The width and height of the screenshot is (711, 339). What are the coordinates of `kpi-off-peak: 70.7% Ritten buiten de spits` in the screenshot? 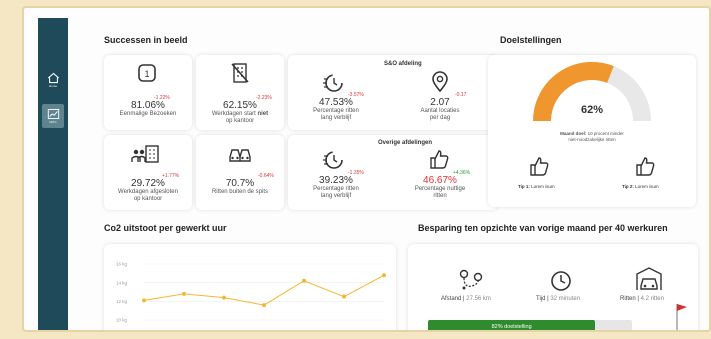 It's located at (240, 187).